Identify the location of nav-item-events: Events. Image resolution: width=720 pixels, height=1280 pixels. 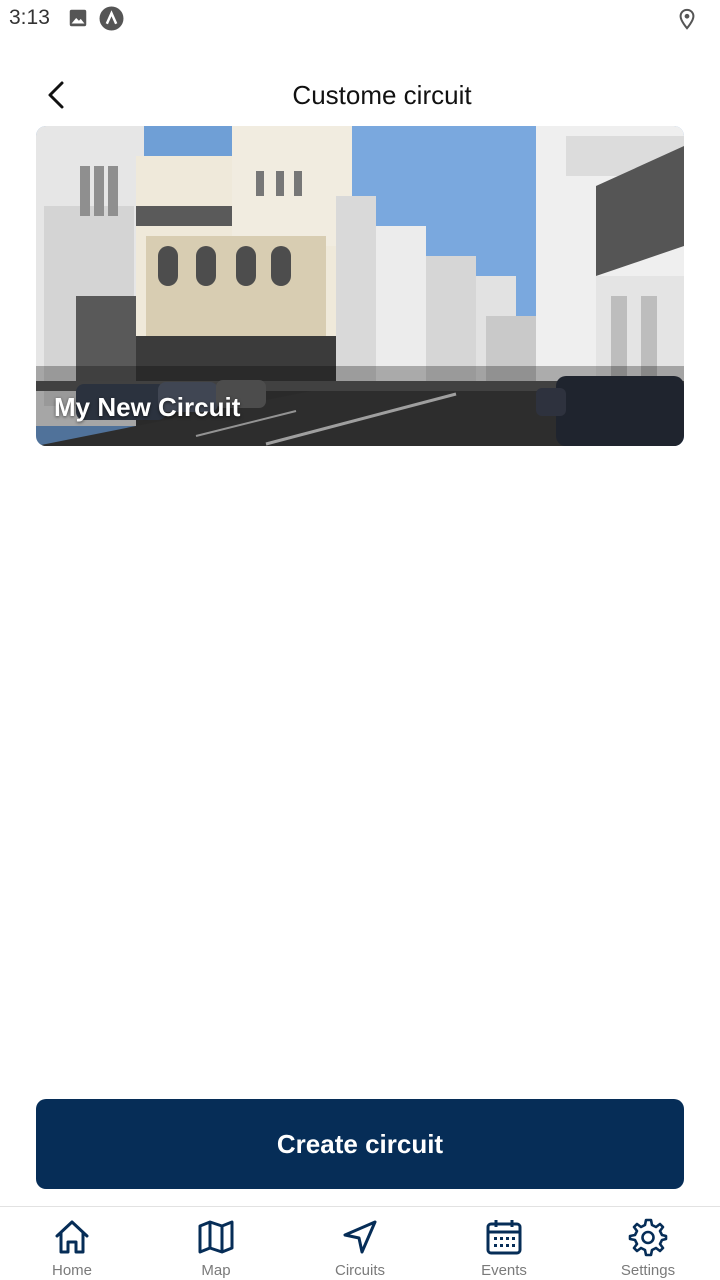
(504, 1243).